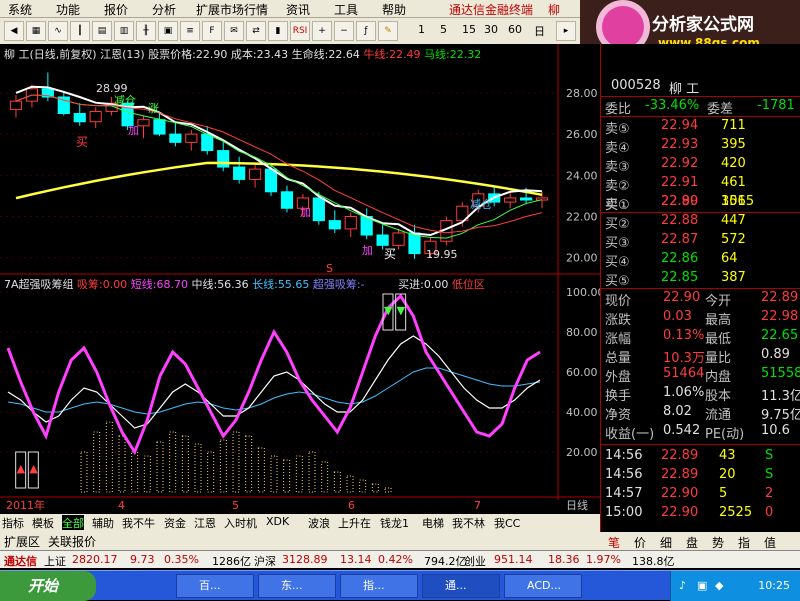 This screenshot has height=601, width=800. I want to click on bars-icon: ▥, so click(124, 31).